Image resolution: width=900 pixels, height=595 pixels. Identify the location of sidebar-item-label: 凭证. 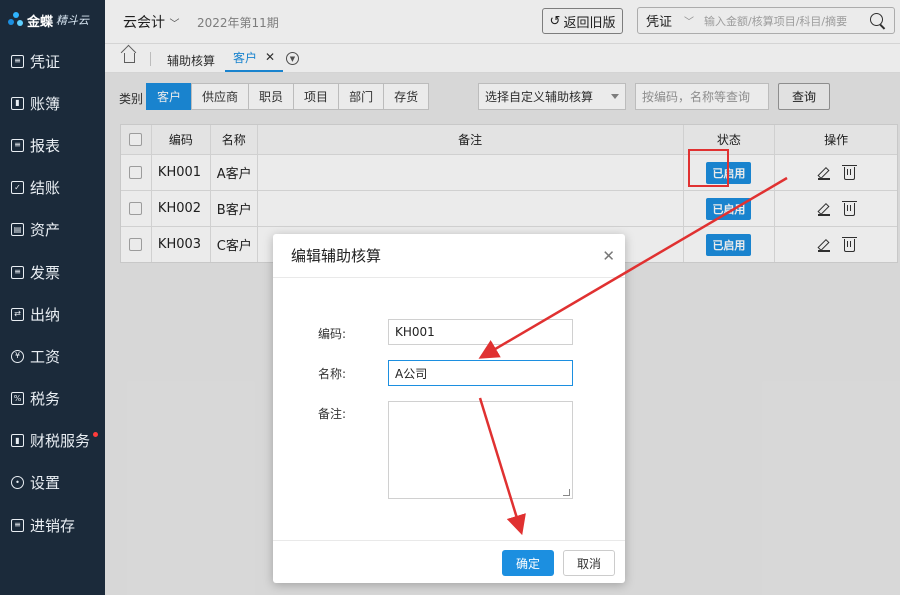
(45, 61).